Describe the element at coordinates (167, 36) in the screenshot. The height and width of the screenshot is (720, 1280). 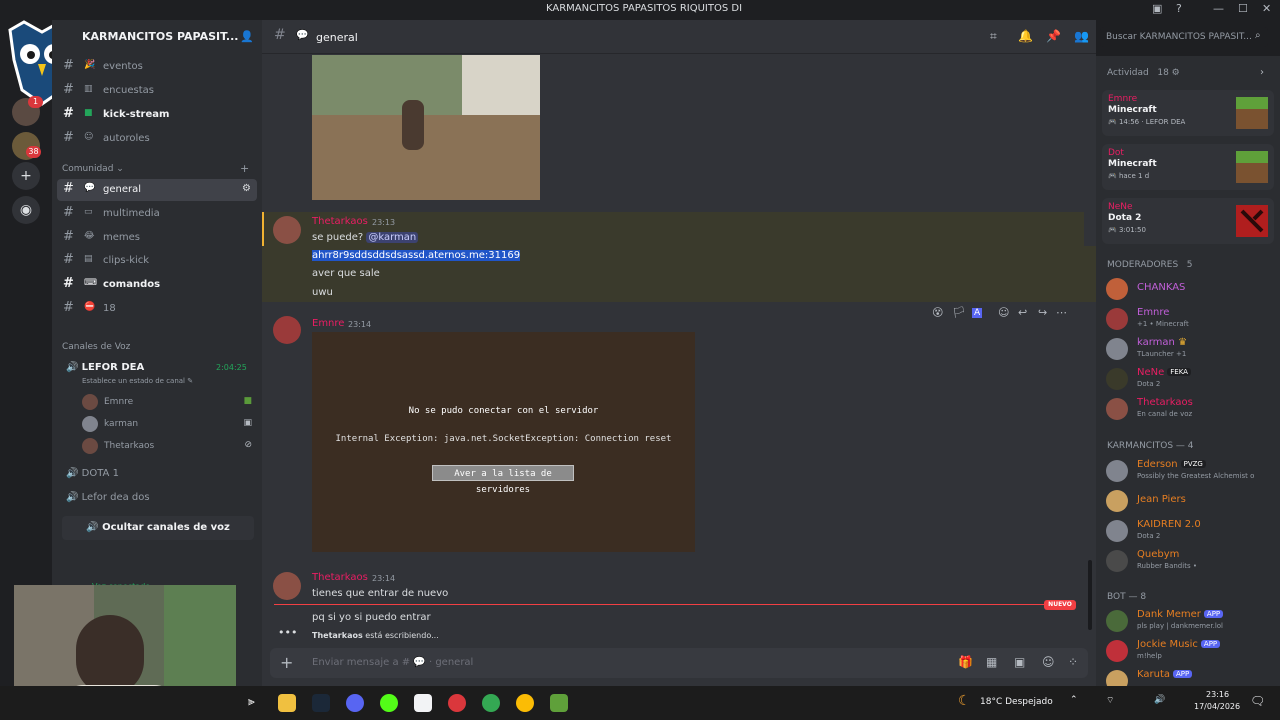
I see `server-name-header: KARMANCITOS PAPASIT... ⌄` at that location.